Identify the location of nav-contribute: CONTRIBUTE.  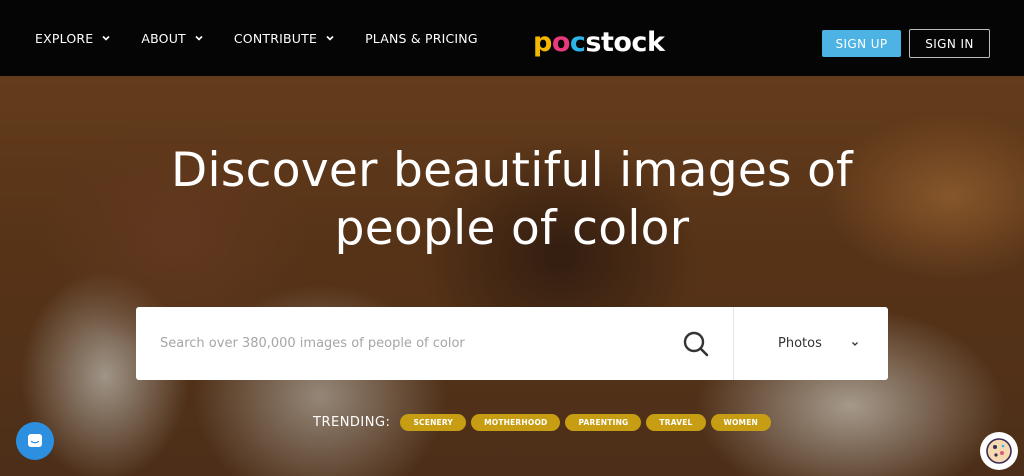
(284, 38).